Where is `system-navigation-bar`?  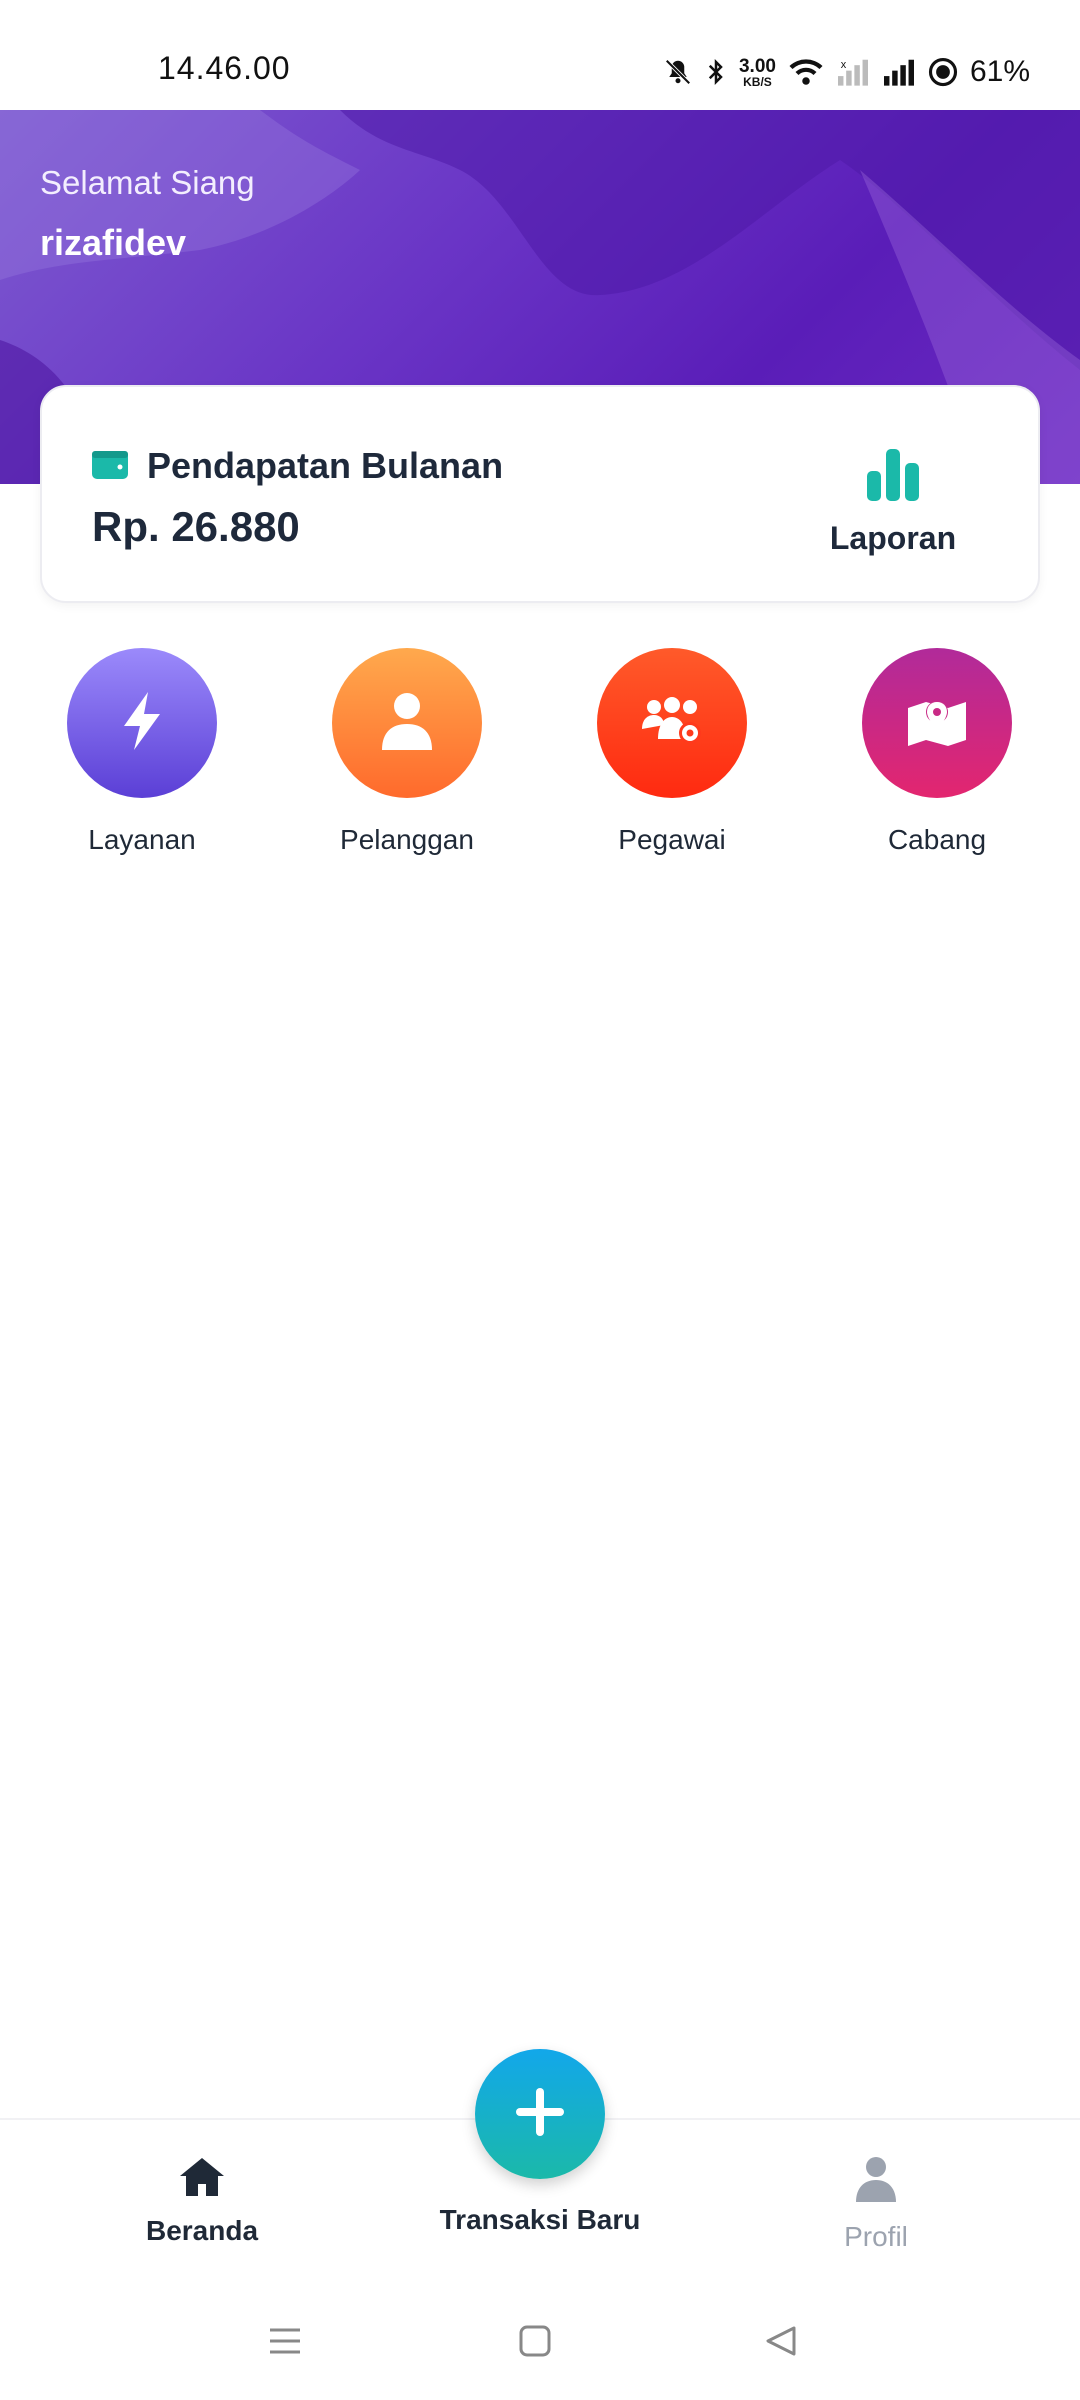
system-navigation-bar is located at coordinates (540, 2344).